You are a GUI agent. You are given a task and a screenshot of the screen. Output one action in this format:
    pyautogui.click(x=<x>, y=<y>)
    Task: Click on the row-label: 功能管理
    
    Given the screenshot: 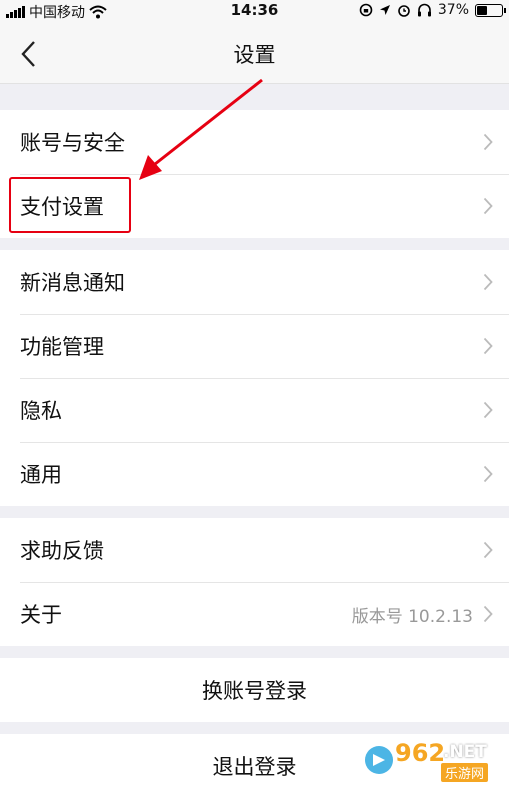 What is the action you would take?
    pyautogui.click(x=62, y=347)
    